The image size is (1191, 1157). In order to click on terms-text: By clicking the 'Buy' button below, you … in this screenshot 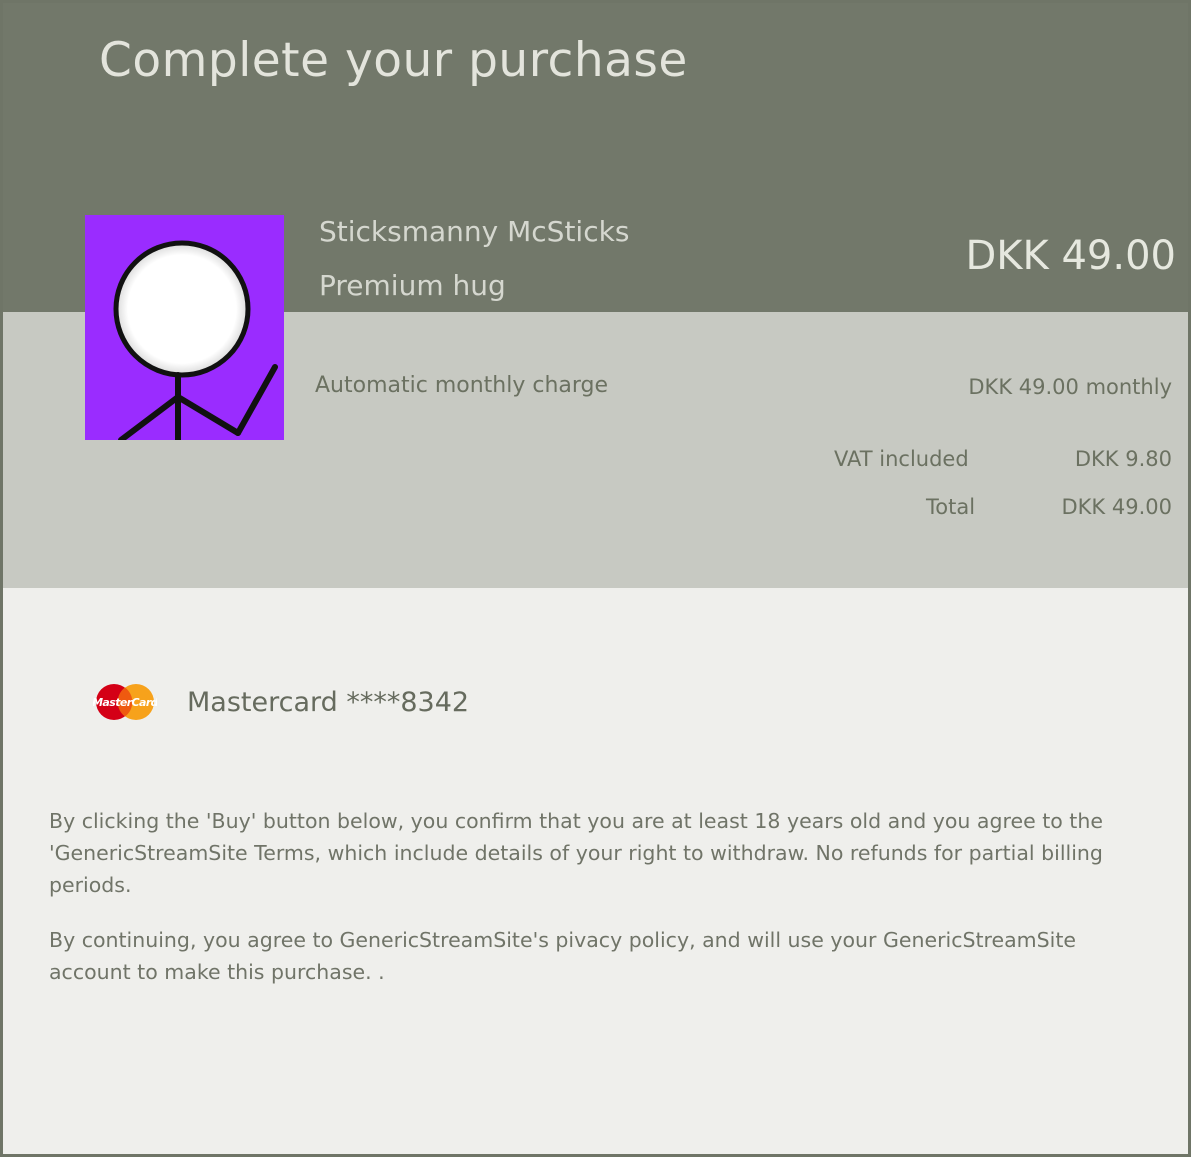, I will do `click(576, 853)`.